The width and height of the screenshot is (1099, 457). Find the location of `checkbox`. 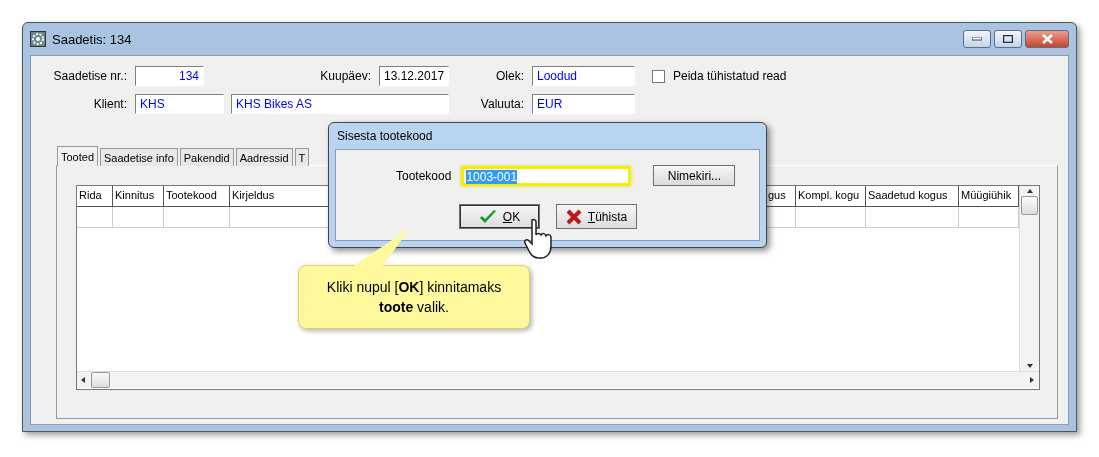

checkbox is located at coordinates (658, 76).